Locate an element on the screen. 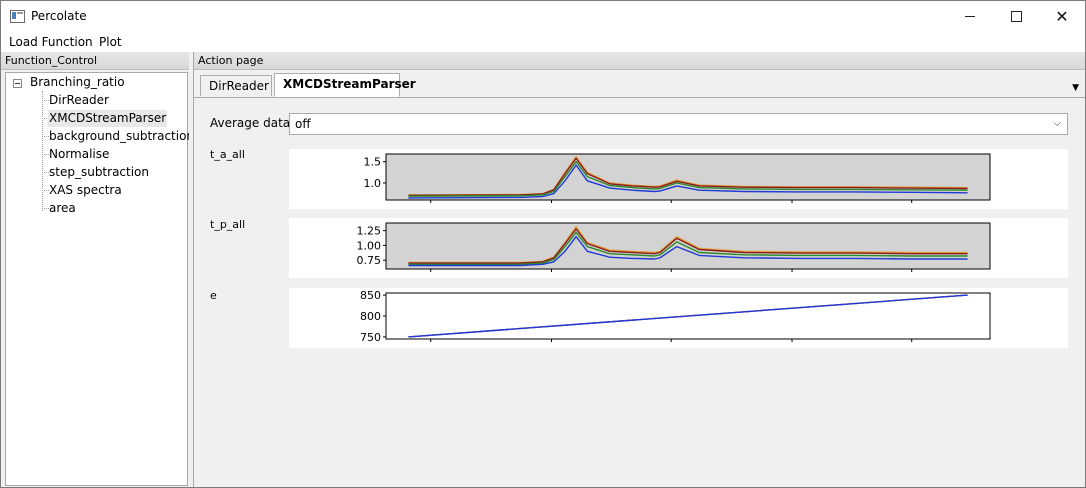 The image size is (1086, 488). y-tick-label: 850 is located at coordinates (370, 295).